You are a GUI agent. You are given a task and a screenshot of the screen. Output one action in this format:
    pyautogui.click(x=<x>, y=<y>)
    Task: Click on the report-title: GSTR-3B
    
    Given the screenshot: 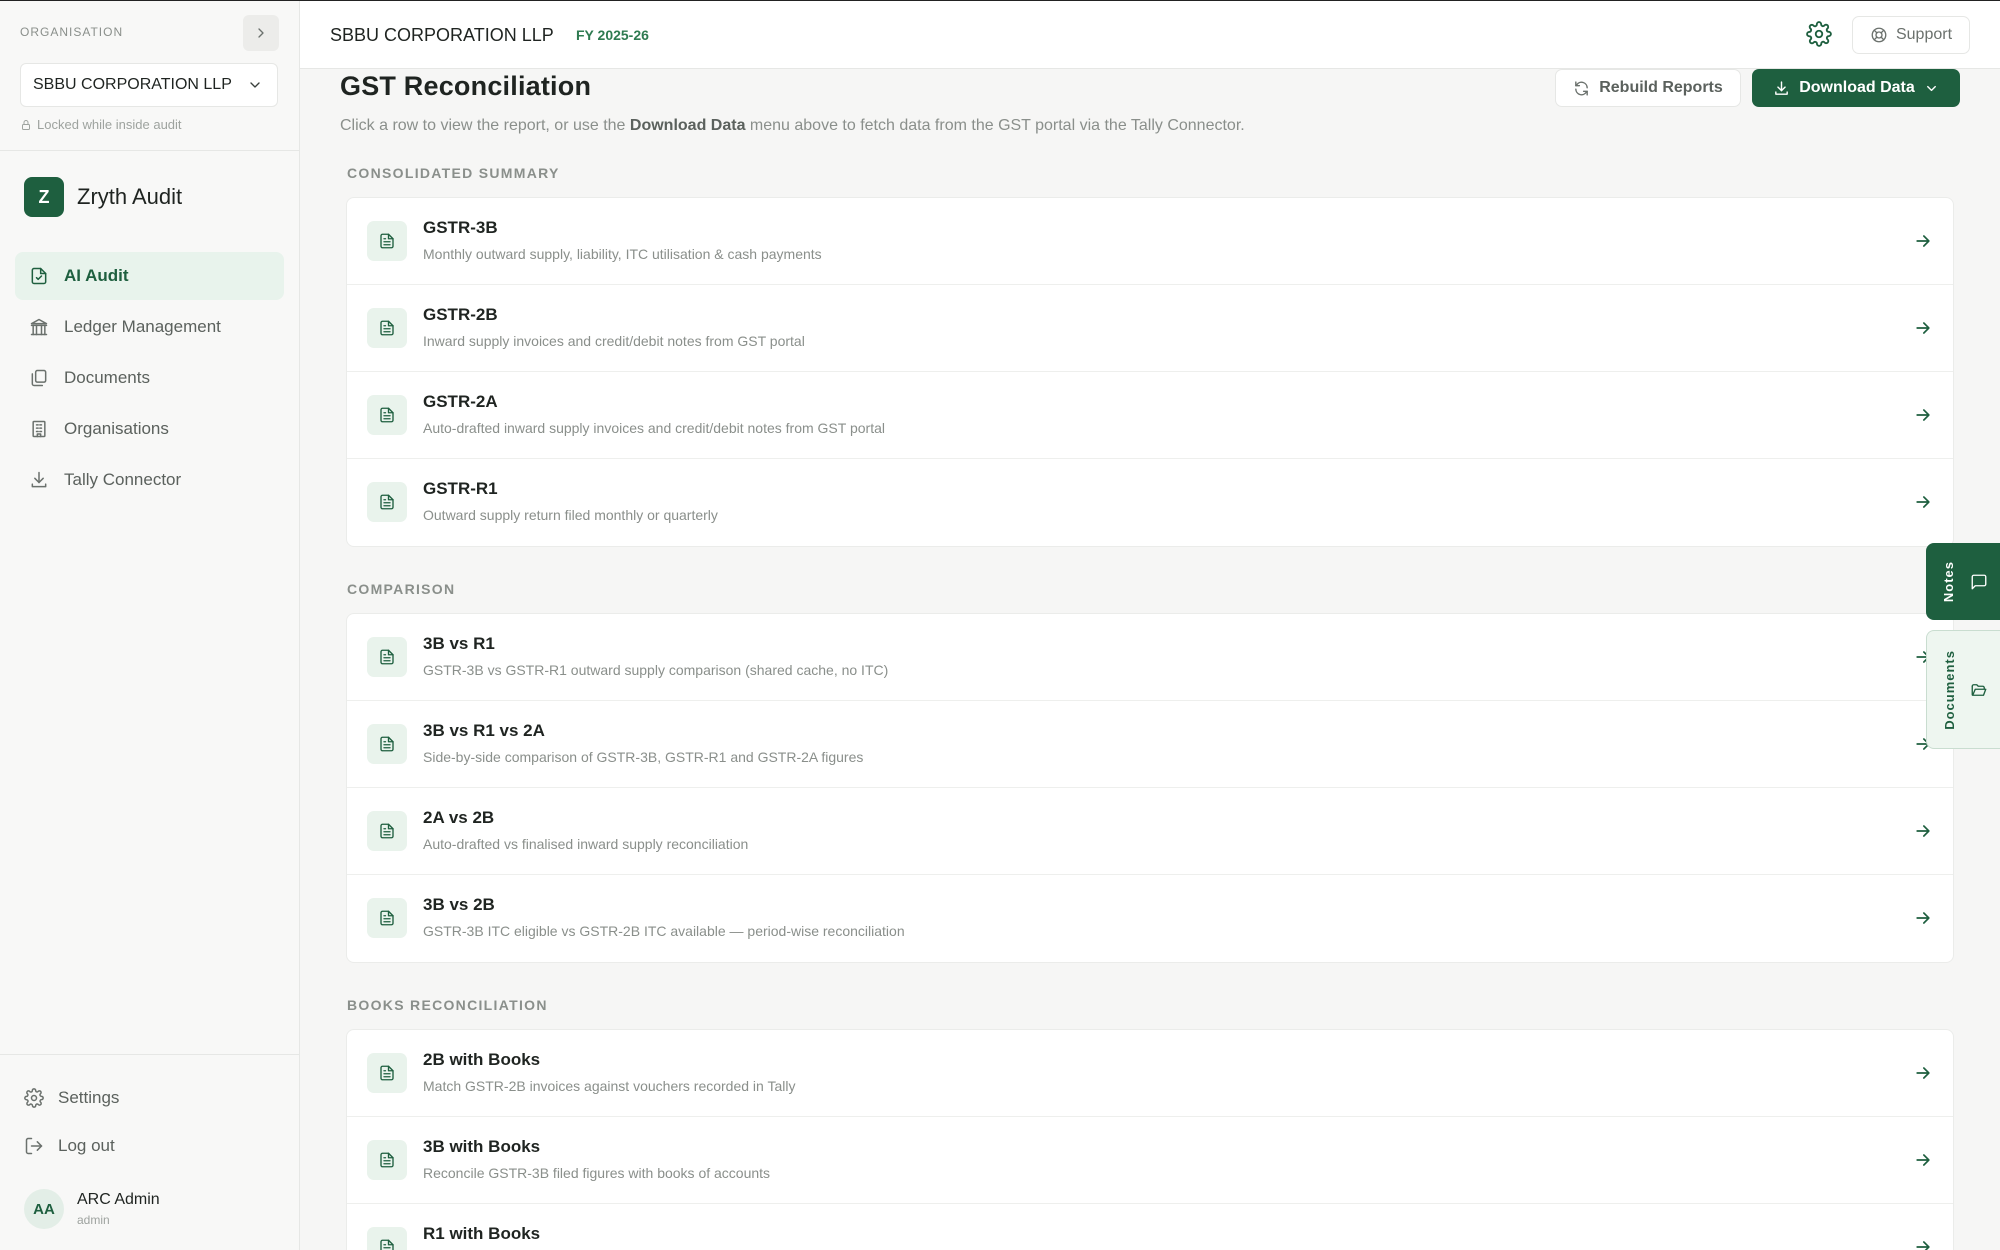 What is the action you would take?
    pyautogui.click(x=460, y=227)
    